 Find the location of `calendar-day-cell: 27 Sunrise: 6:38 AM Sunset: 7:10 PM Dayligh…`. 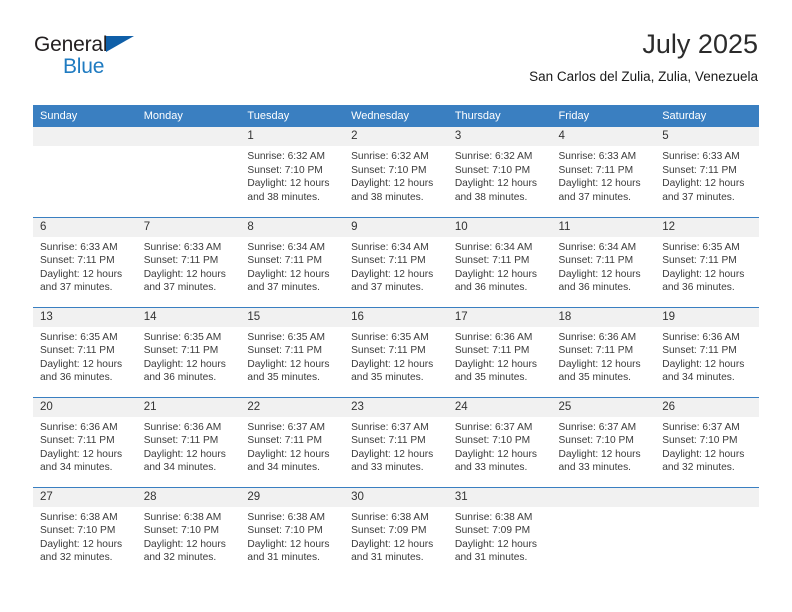

calendar-day-cell: 27 Sunrise: 6:38 AM Sunset: 7:10 PM Dayligh… is located at coordinates (85, 531).